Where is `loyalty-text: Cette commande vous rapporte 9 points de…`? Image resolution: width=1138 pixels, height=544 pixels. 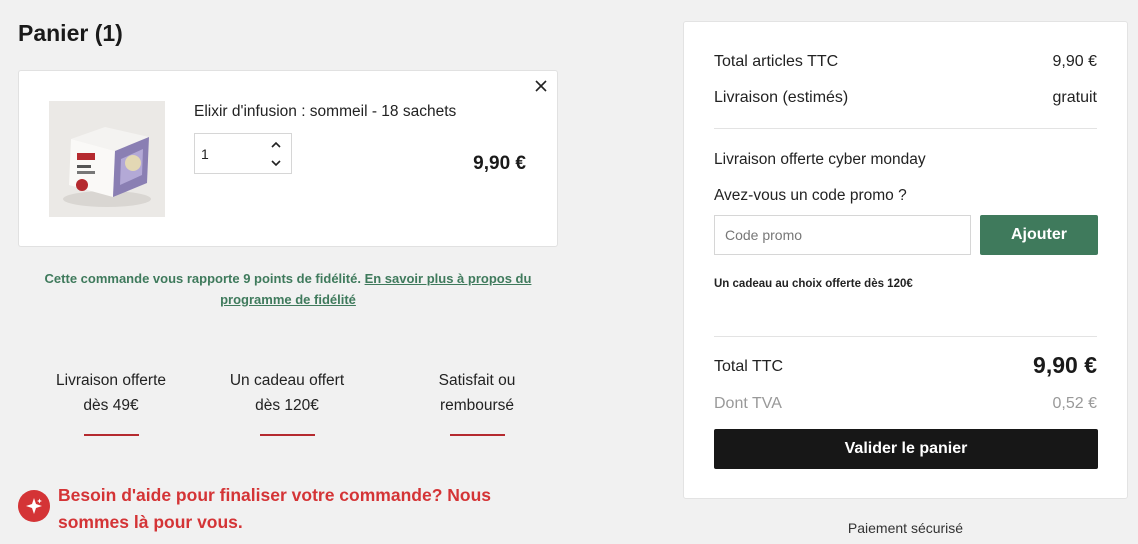 loyalty-text: Cette commande vous rapporte 9 points de… is located at coordinates (202, 278).